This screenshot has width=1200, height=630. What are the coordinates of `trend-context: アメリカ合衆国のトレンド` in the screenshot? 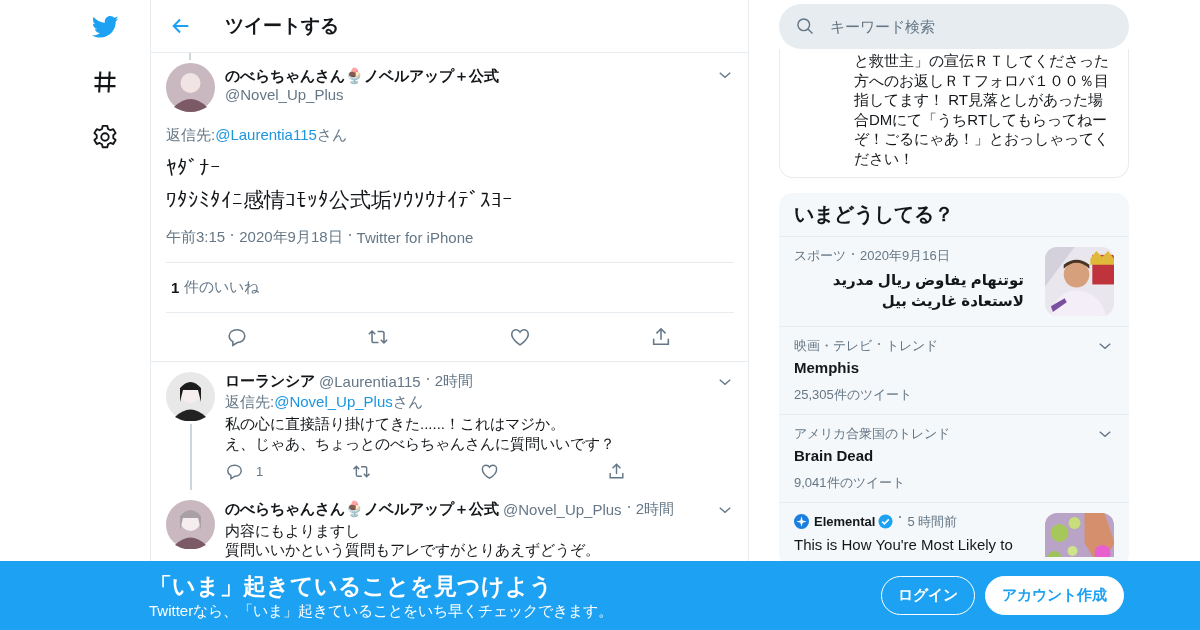 It's located at (872, 433).